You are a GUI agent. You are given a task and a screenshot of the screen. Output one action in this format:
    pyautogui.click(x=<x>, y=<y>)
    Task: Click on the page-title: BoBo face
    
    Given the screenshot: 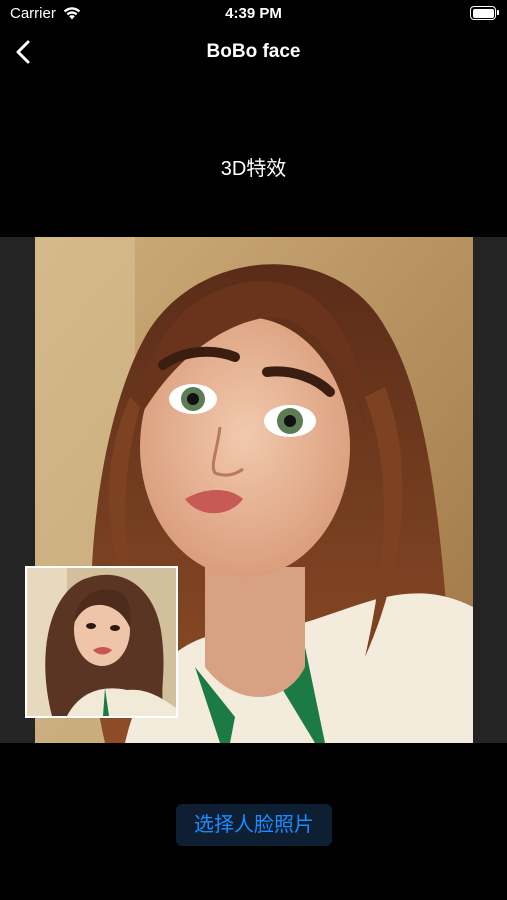 What is the action you would take?
    pyautogui.click(x=253, y=51)
    